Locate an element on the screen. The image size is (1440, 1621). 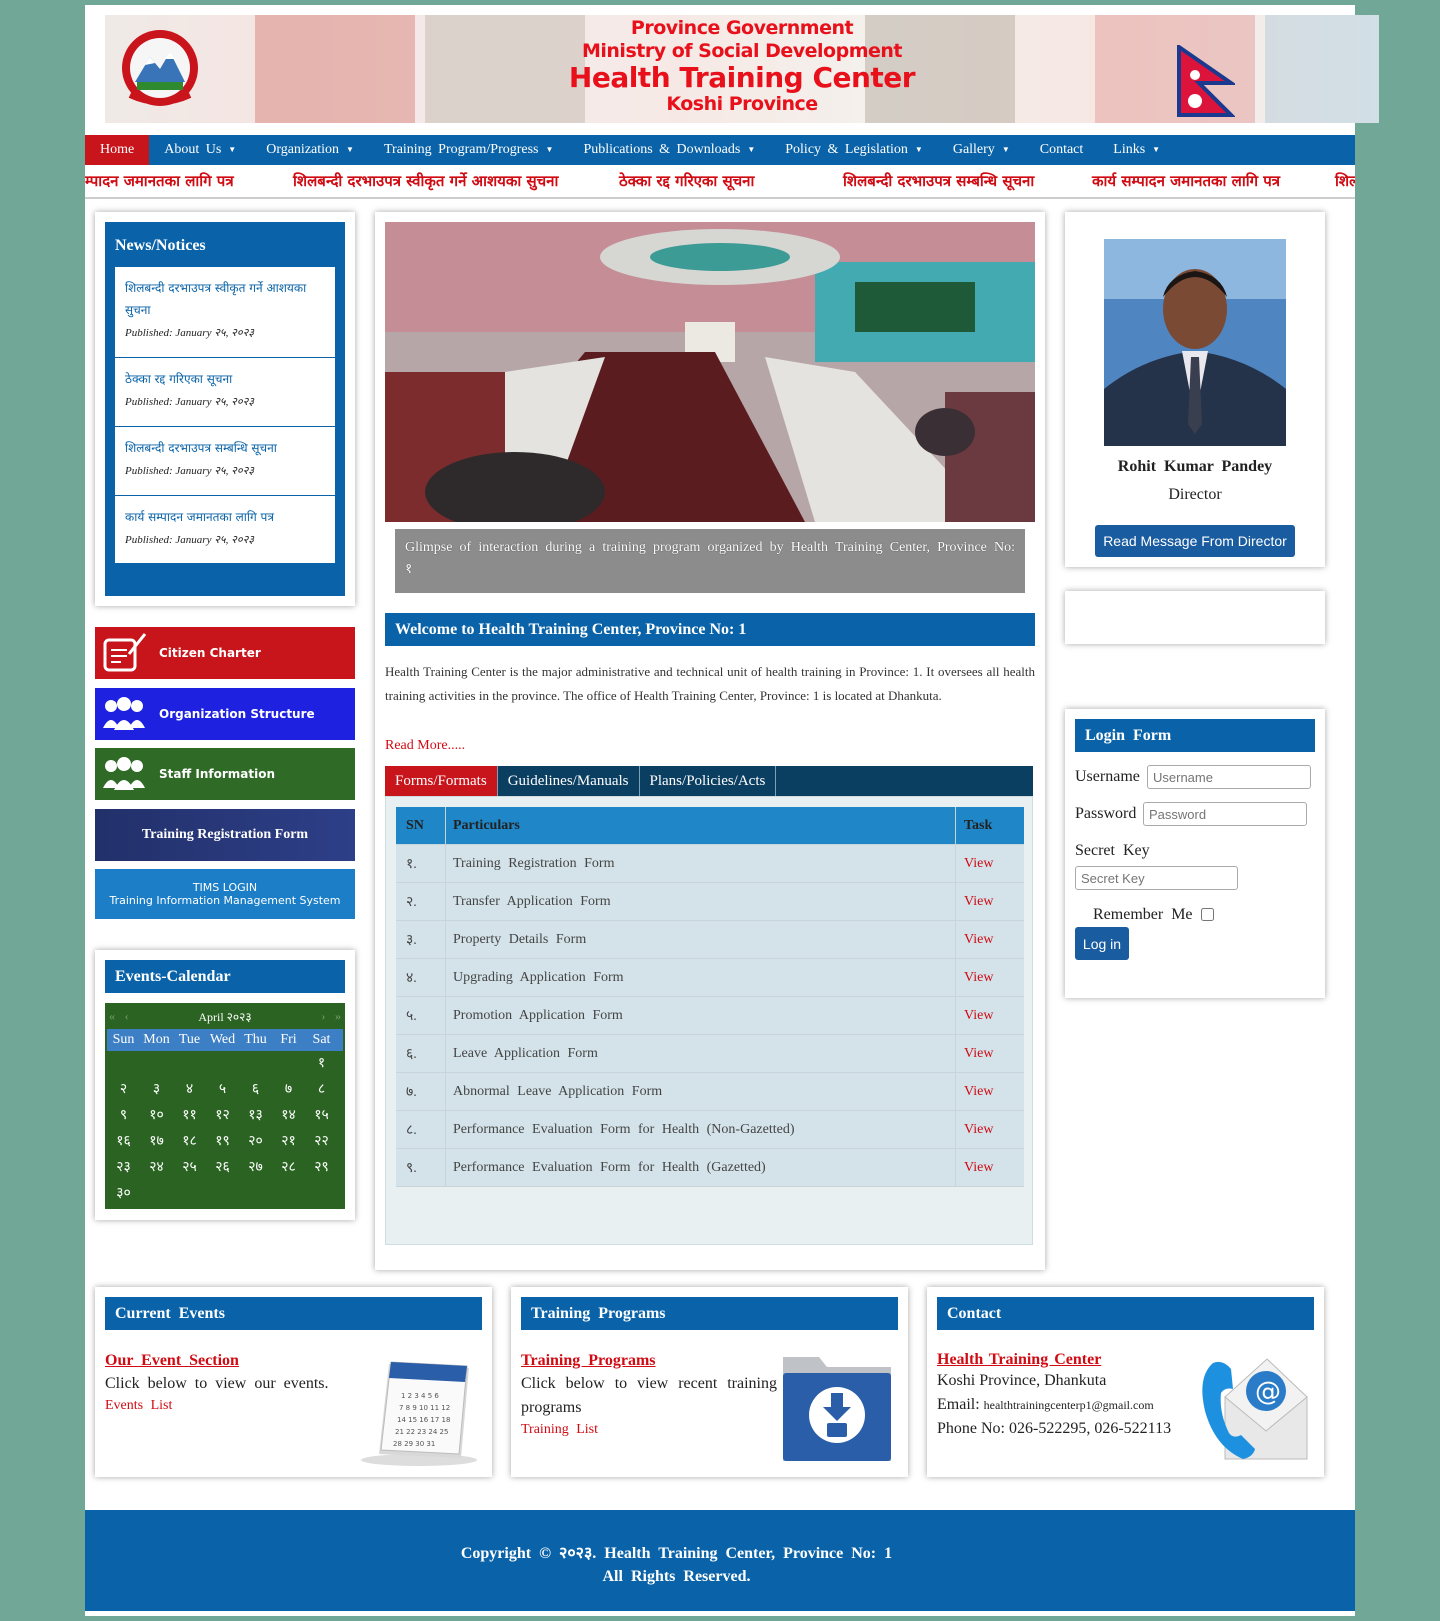
nav-links: Links ▼ is located at coordinates (1136, 150).